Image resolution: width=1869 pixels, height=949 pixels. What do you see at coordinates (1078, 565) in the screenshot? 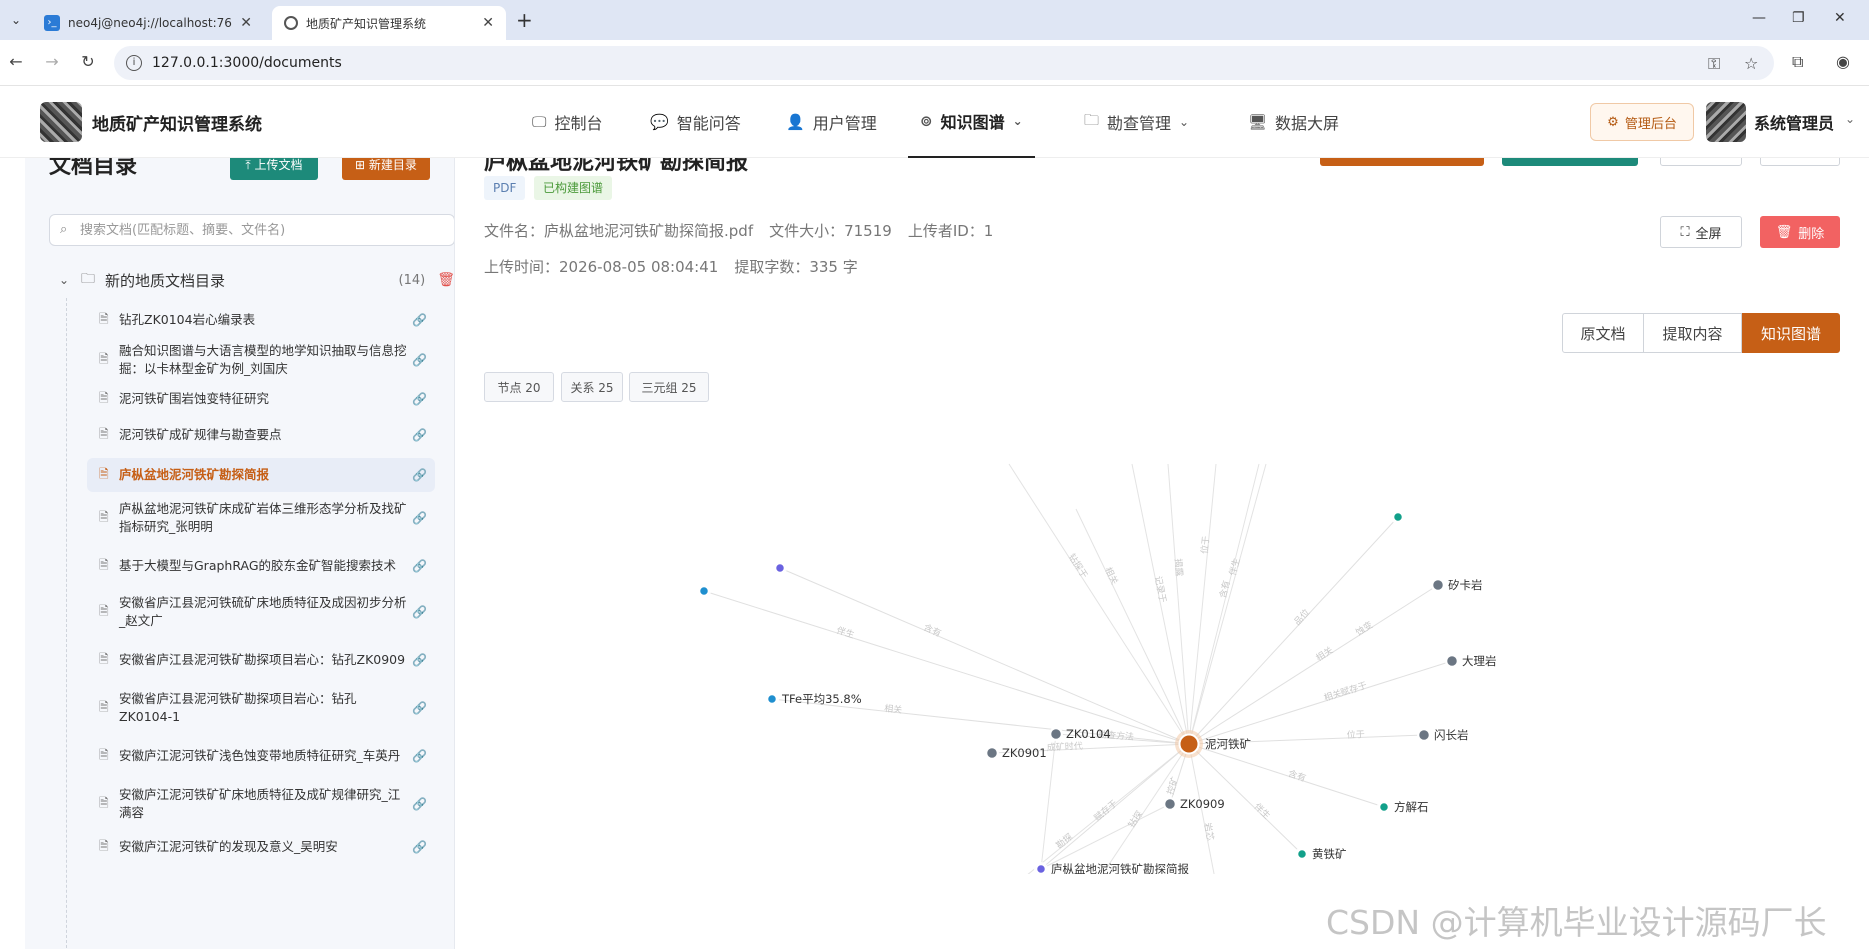
I see `graph-edge-label: 钻探于` at bounding box center [1078, 565].